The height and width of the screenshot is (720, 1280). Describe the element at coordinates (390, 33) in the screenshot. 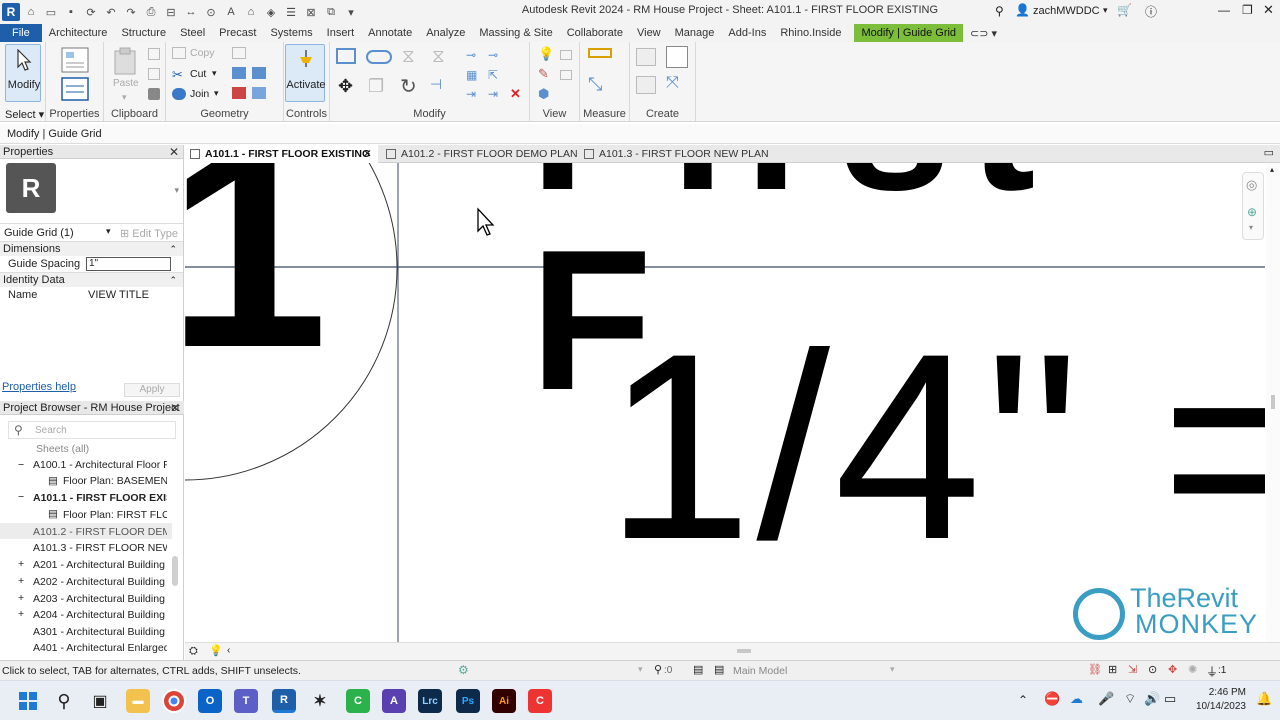

I see `tab-annotate: Annotate` at that location.